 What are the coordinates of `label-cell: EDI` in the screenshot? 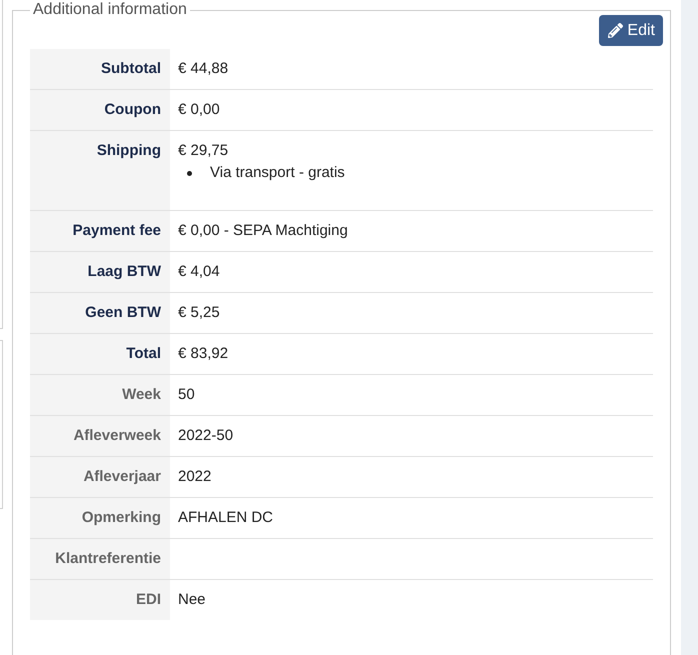 It's located at (100, 600).